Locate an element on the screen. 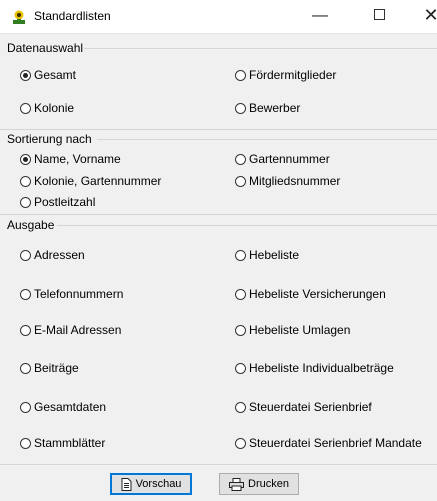  radio-hebeliste: Hebeliste is located at coordinates (267, 255).